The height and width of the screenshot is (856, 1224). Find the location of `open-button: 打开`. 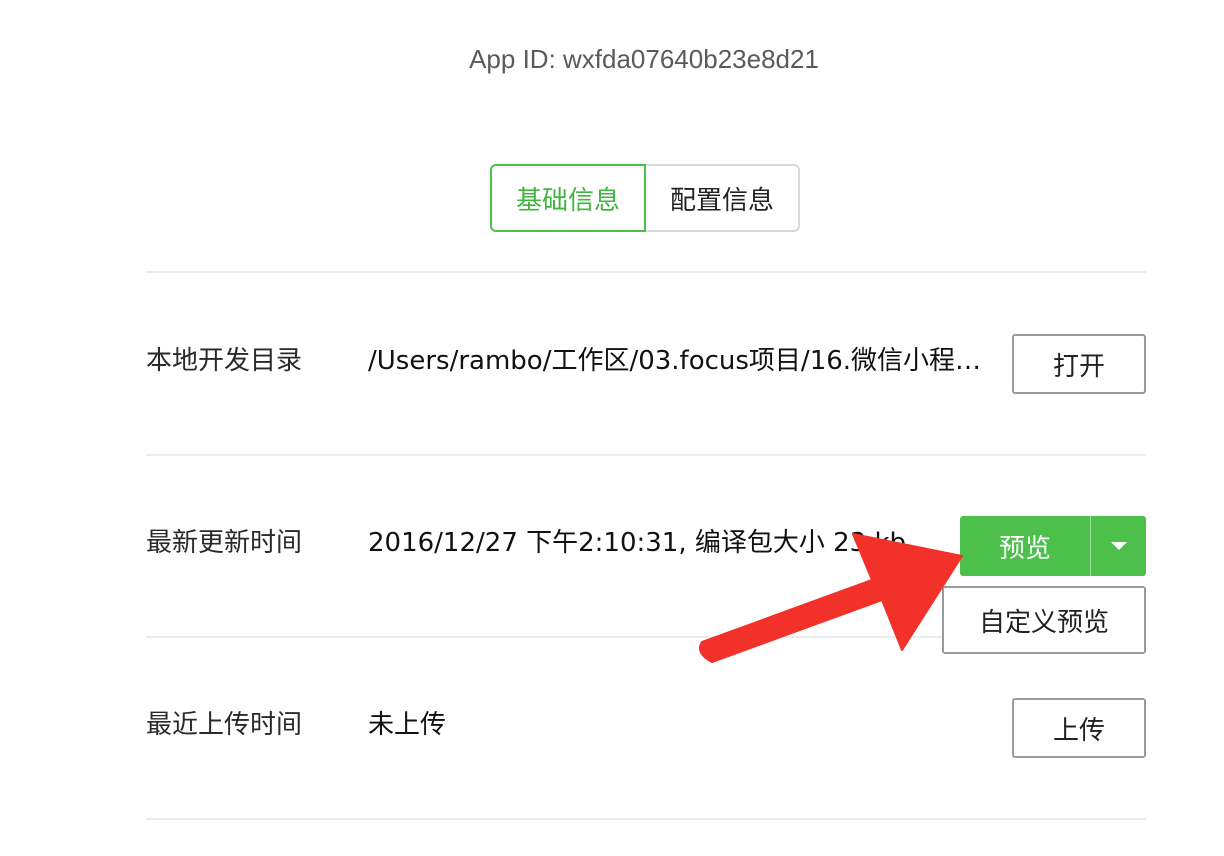

open-button: 打开 is located at coordinates (1079, 364).